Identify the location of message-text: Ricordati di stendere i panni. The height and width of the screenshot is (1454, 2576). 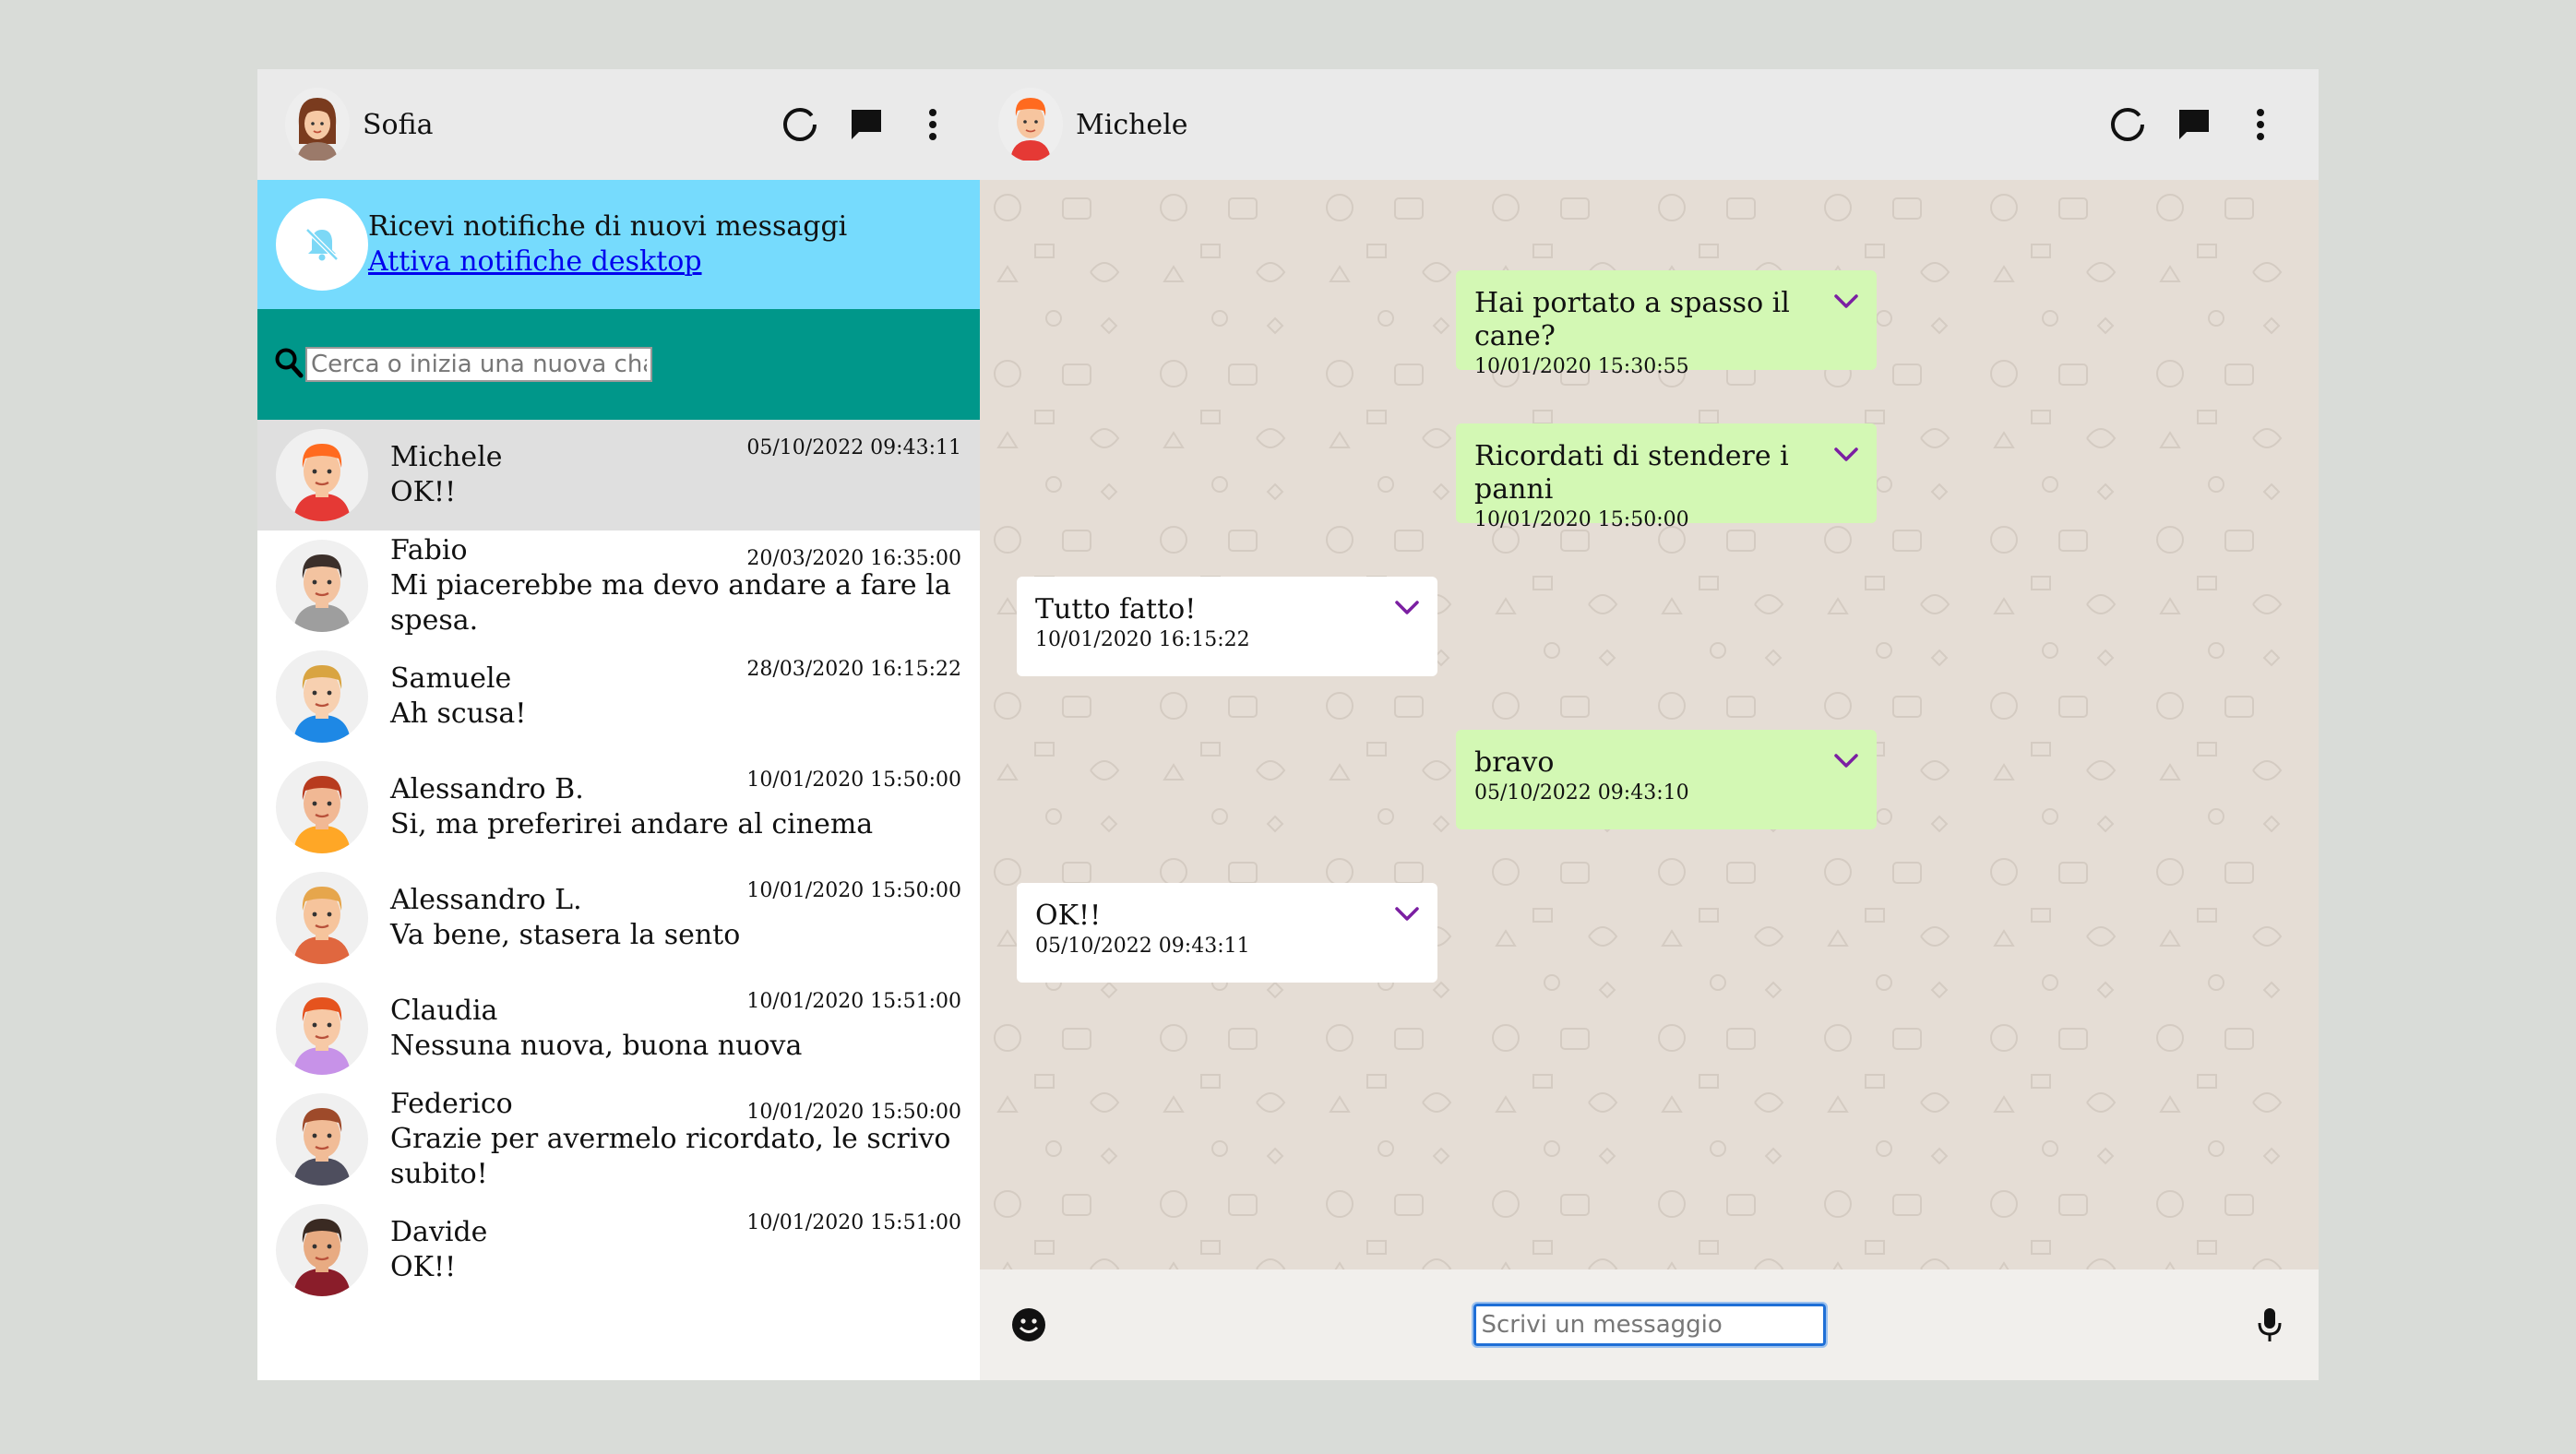
(1631, 473).